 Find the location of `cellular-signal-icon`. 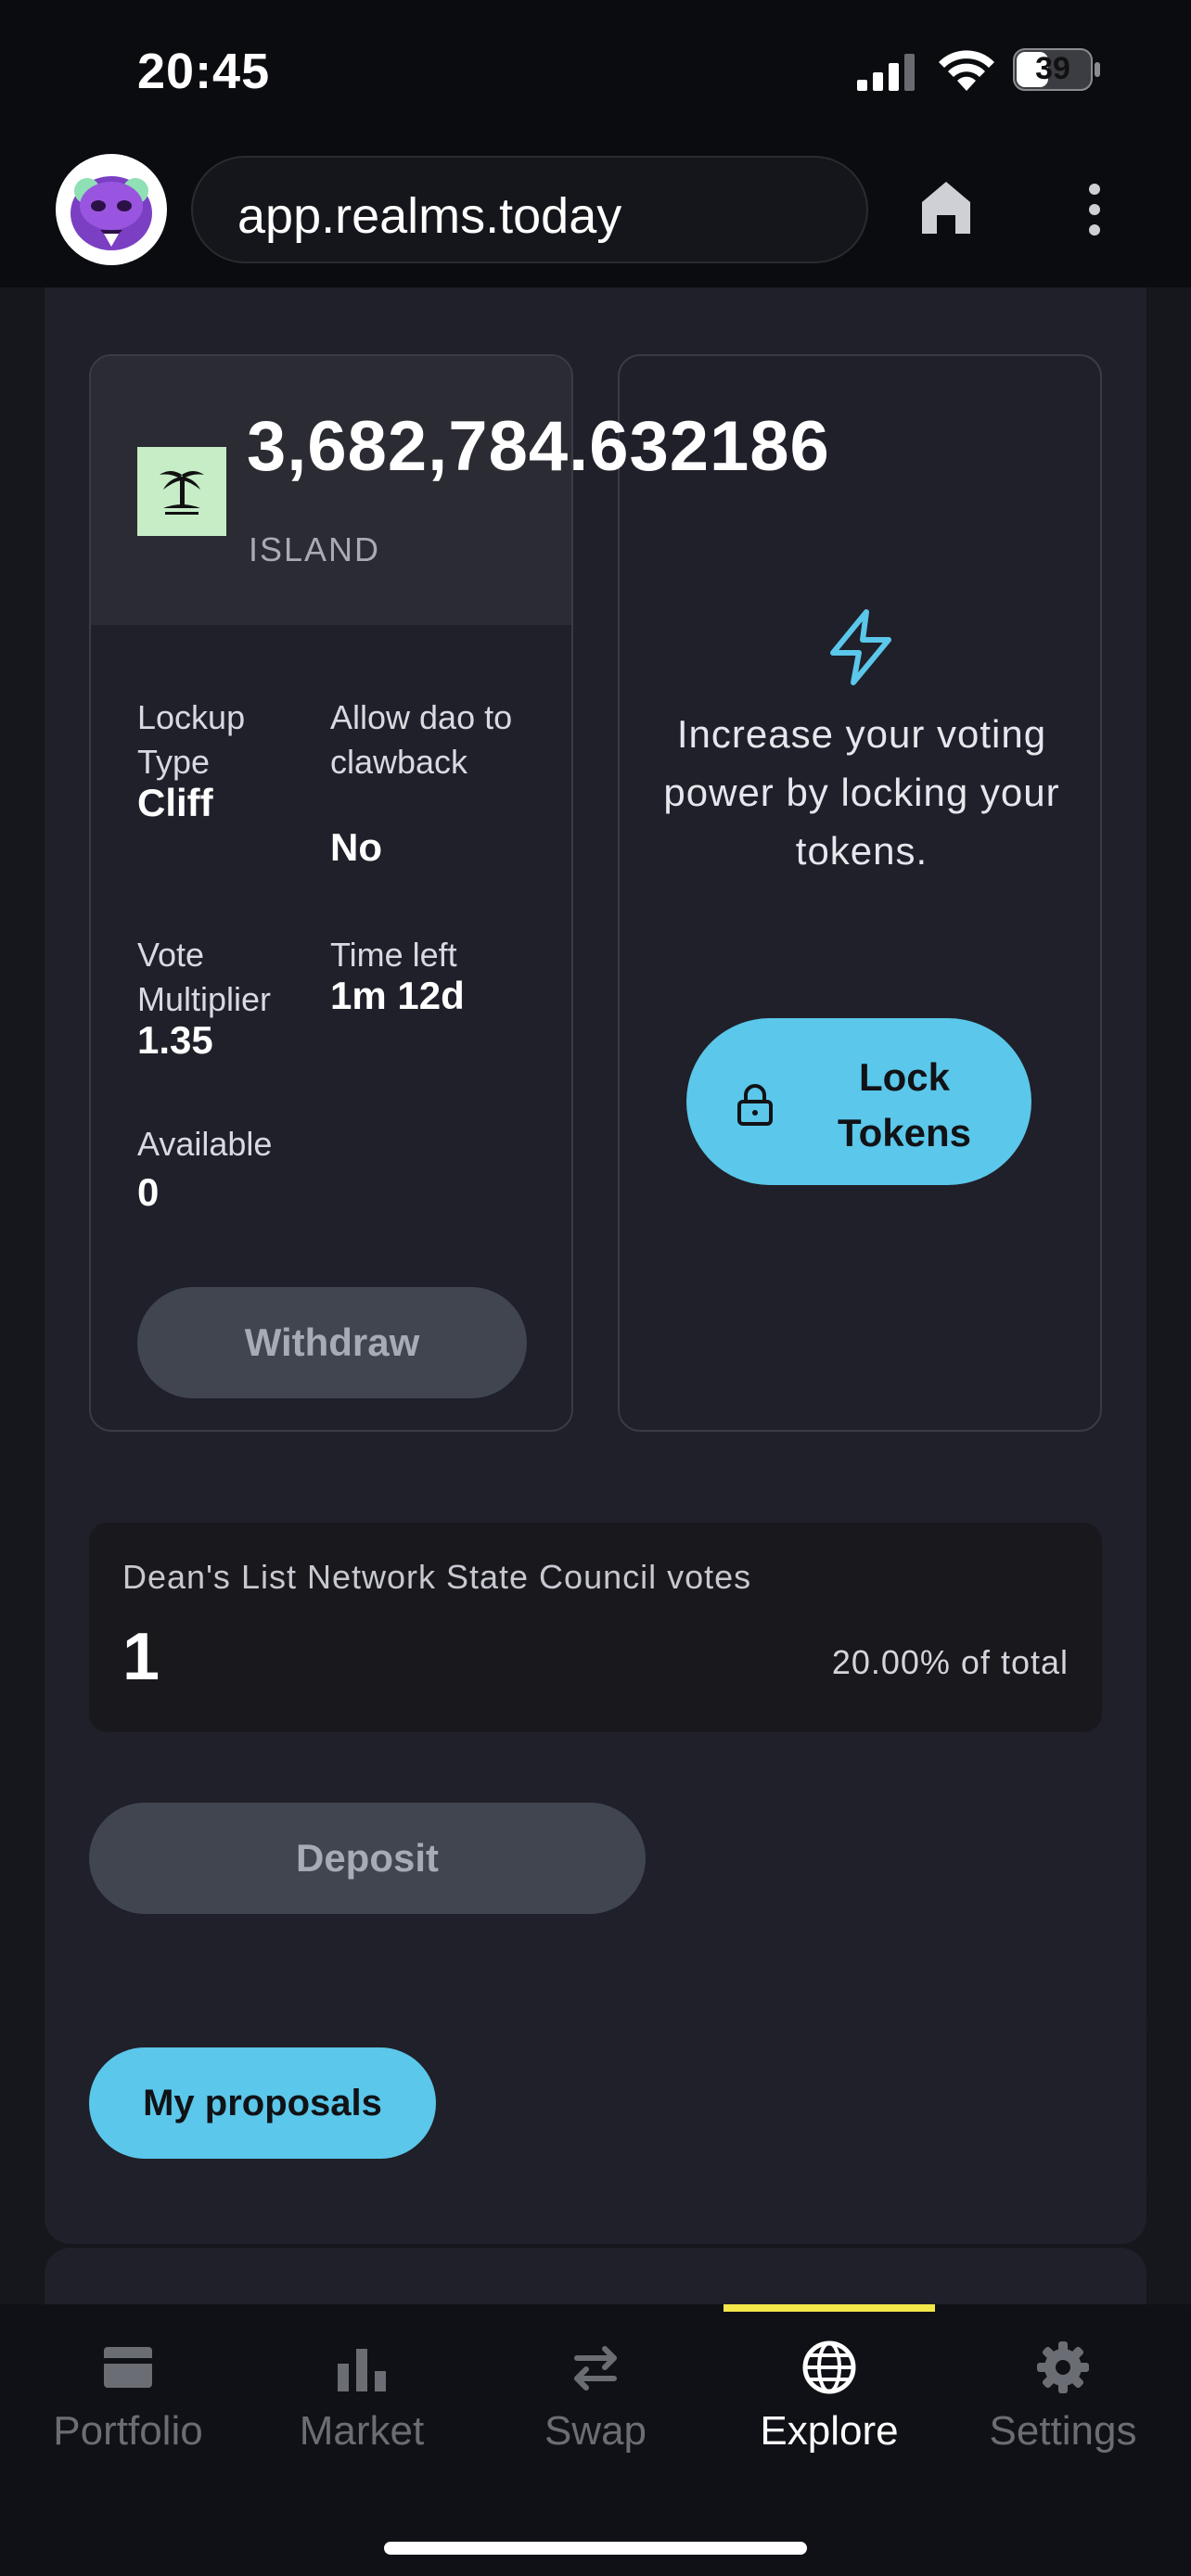

cellular-signal-icon is located at coordinates (886, 72).